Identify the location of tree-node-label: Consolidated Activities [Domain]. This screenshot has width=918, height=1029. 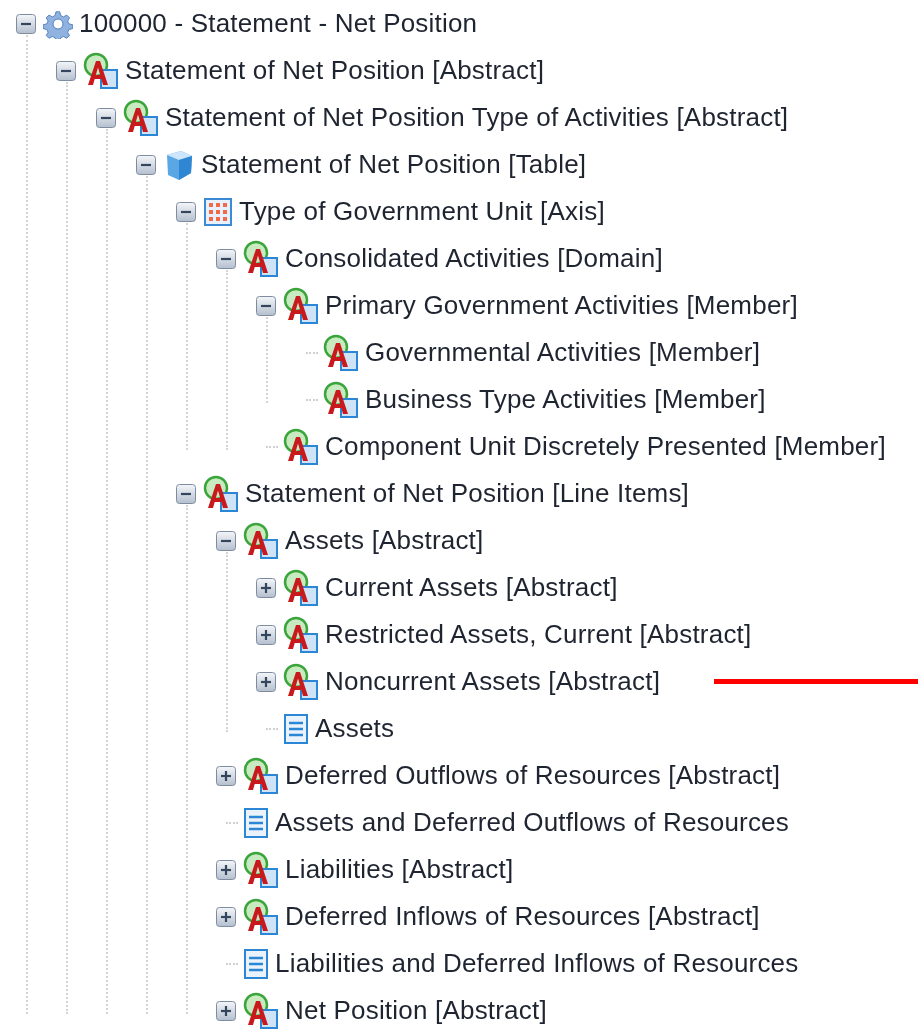
(474, 258).